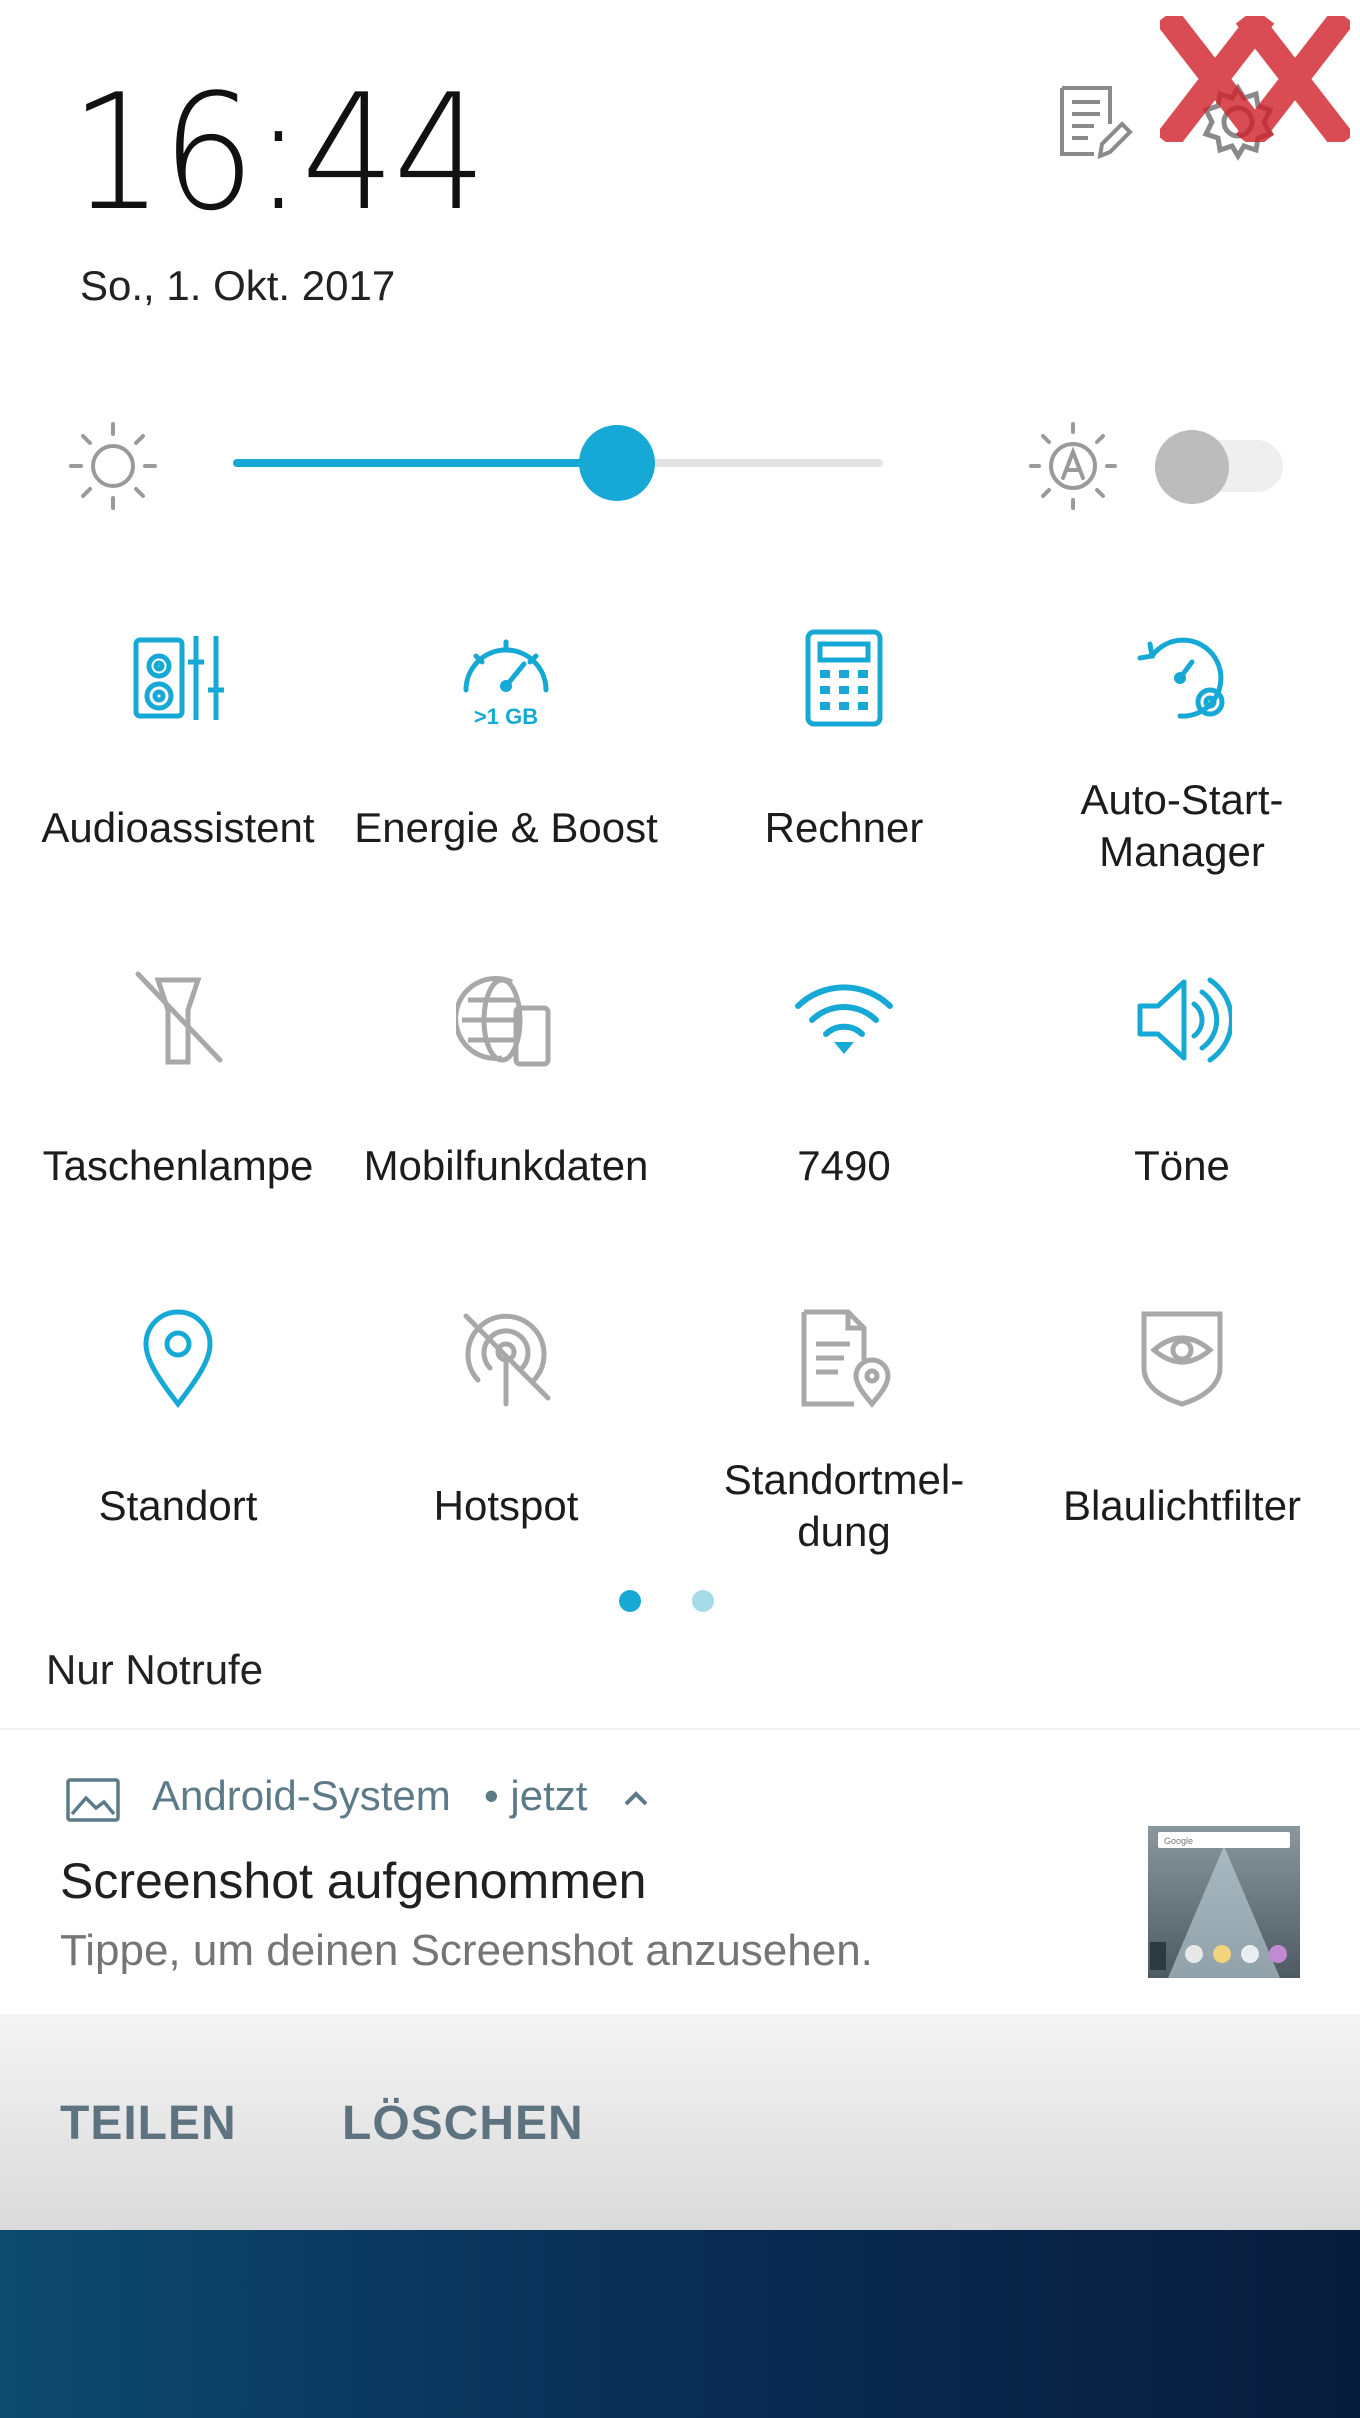 This screenshot has height=2418, width=1360. Describe the element at coordinates (93, 1800) in the screenshot. I see `image-icon` at that location.